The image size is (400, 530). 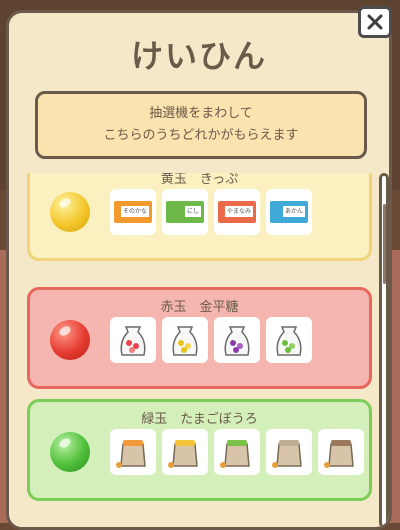 I want to click on info-box: 抽選機をまわして こちらのうちどれかがもらえます, so click(x=201, y=125).